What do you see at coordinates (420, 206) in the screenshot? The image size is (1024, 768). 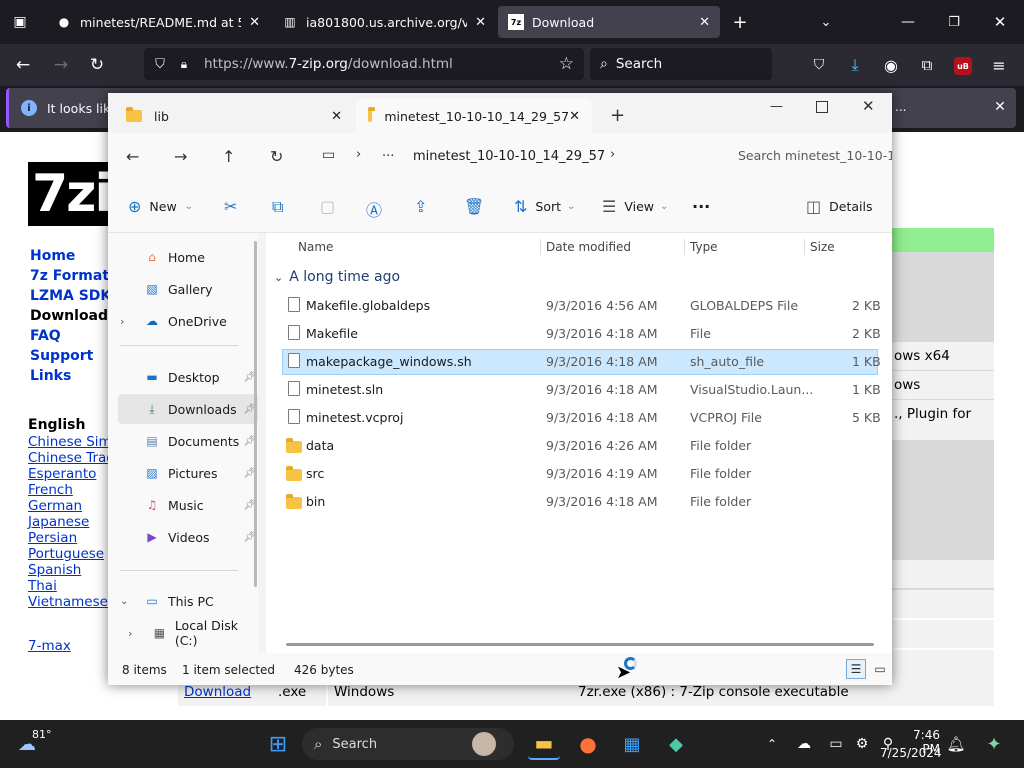 I see `share-button: ⇪` at bounding box center [420, 206].